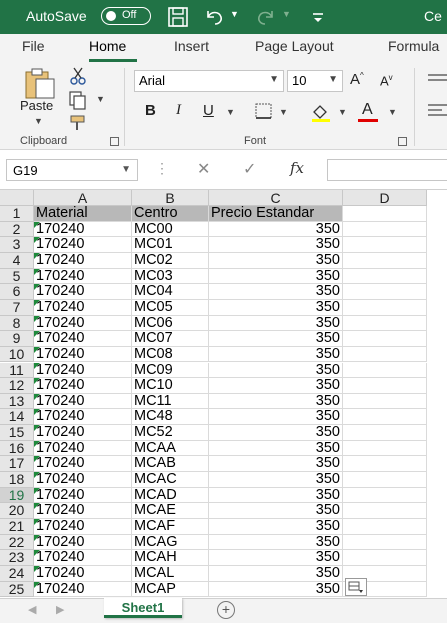  I want to click on table-cell: MCAC, so click(170, 480).